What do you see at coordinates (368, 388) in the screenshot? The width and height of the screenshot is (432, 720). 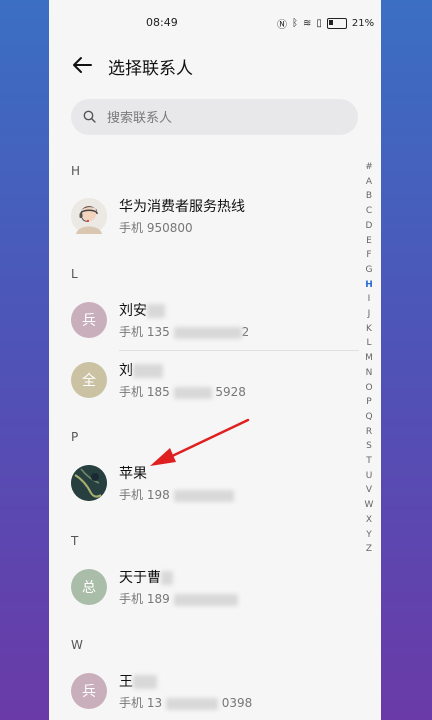 I see `alphabet-index-letter: O` at bounding box center [368, 388].